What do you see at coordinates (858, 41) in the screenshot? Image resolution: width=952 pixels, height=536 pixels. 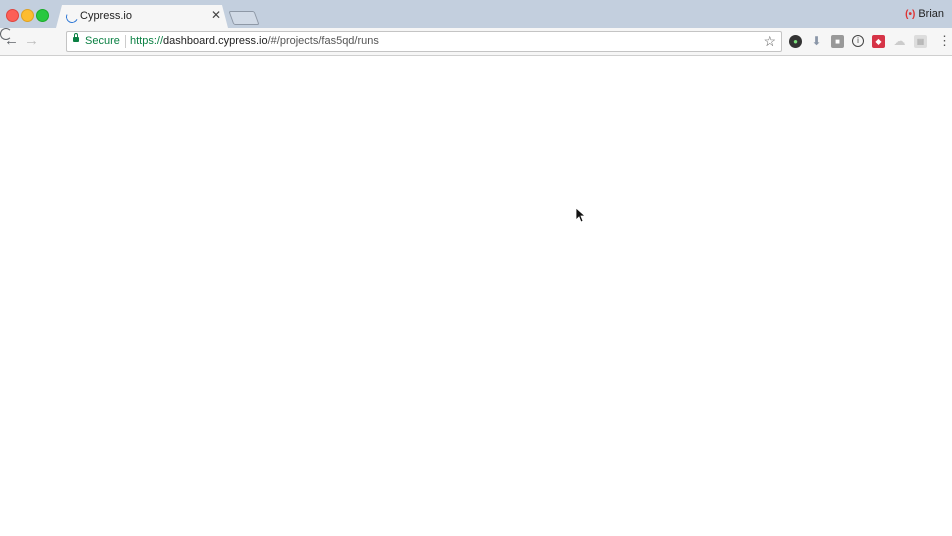 I see `ext-info-icon: i` at bounding box center [858, 41].